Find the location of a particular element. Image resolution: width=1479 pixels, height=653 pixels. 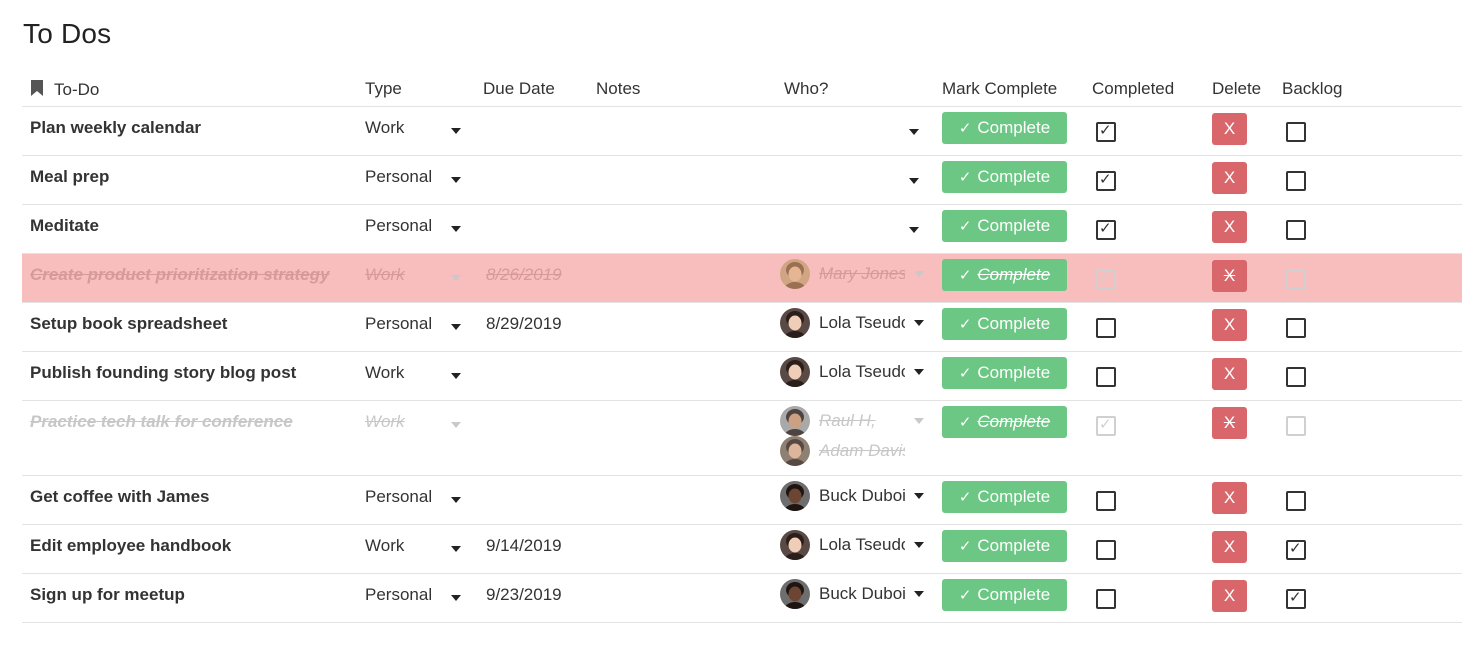

header-who: Who? is located at coordinates (806, 89).